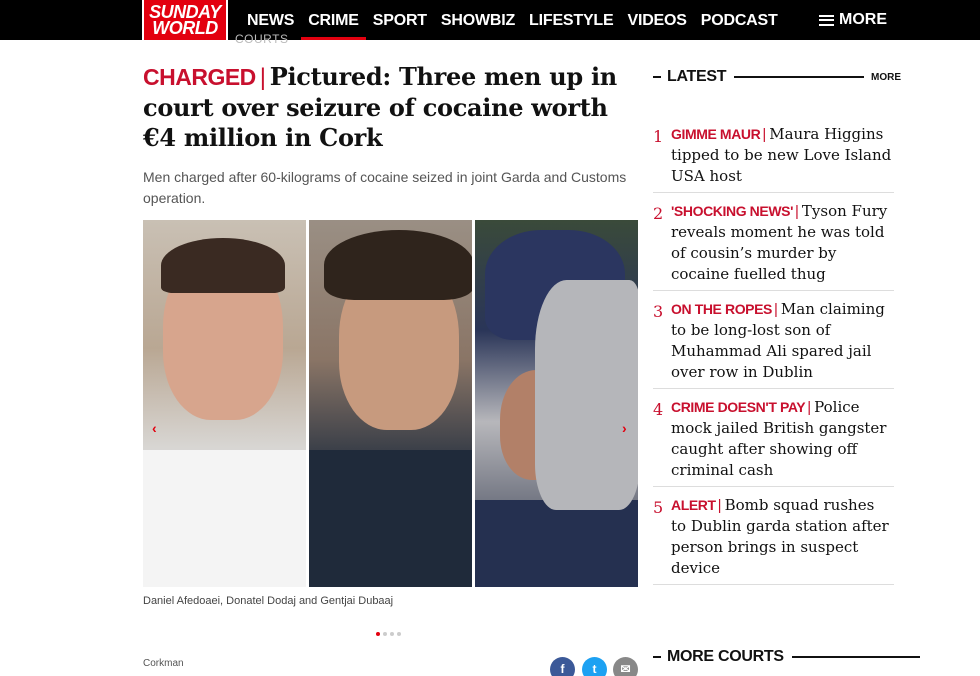 This screenshot has height=676, width=980. What do you see at coordinates (261, 39) in the screenshot?
I see `breadcrumb: COURTS` at bounding box center [261, 39].